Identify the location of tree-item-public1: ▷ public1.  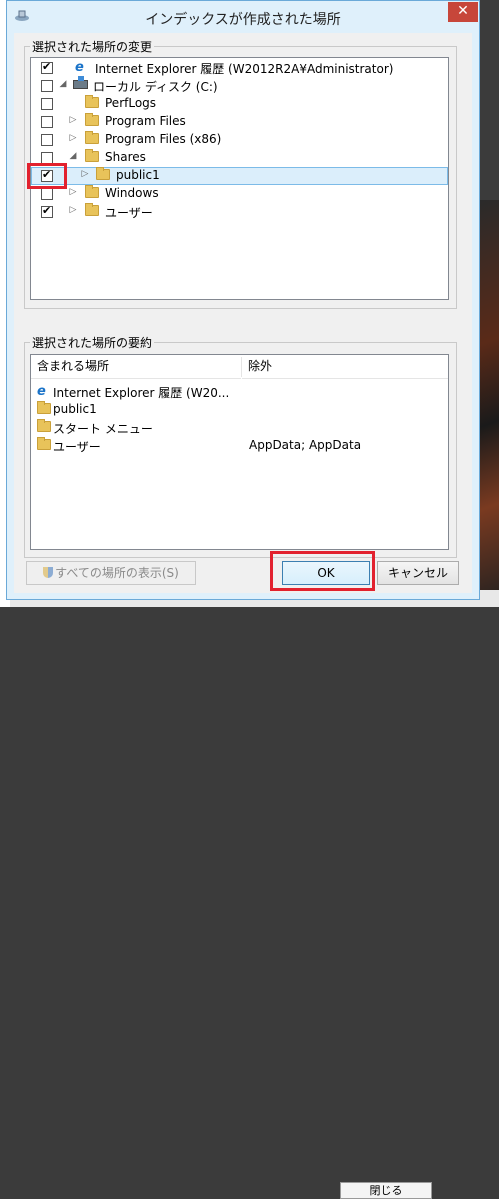
(239, 176).